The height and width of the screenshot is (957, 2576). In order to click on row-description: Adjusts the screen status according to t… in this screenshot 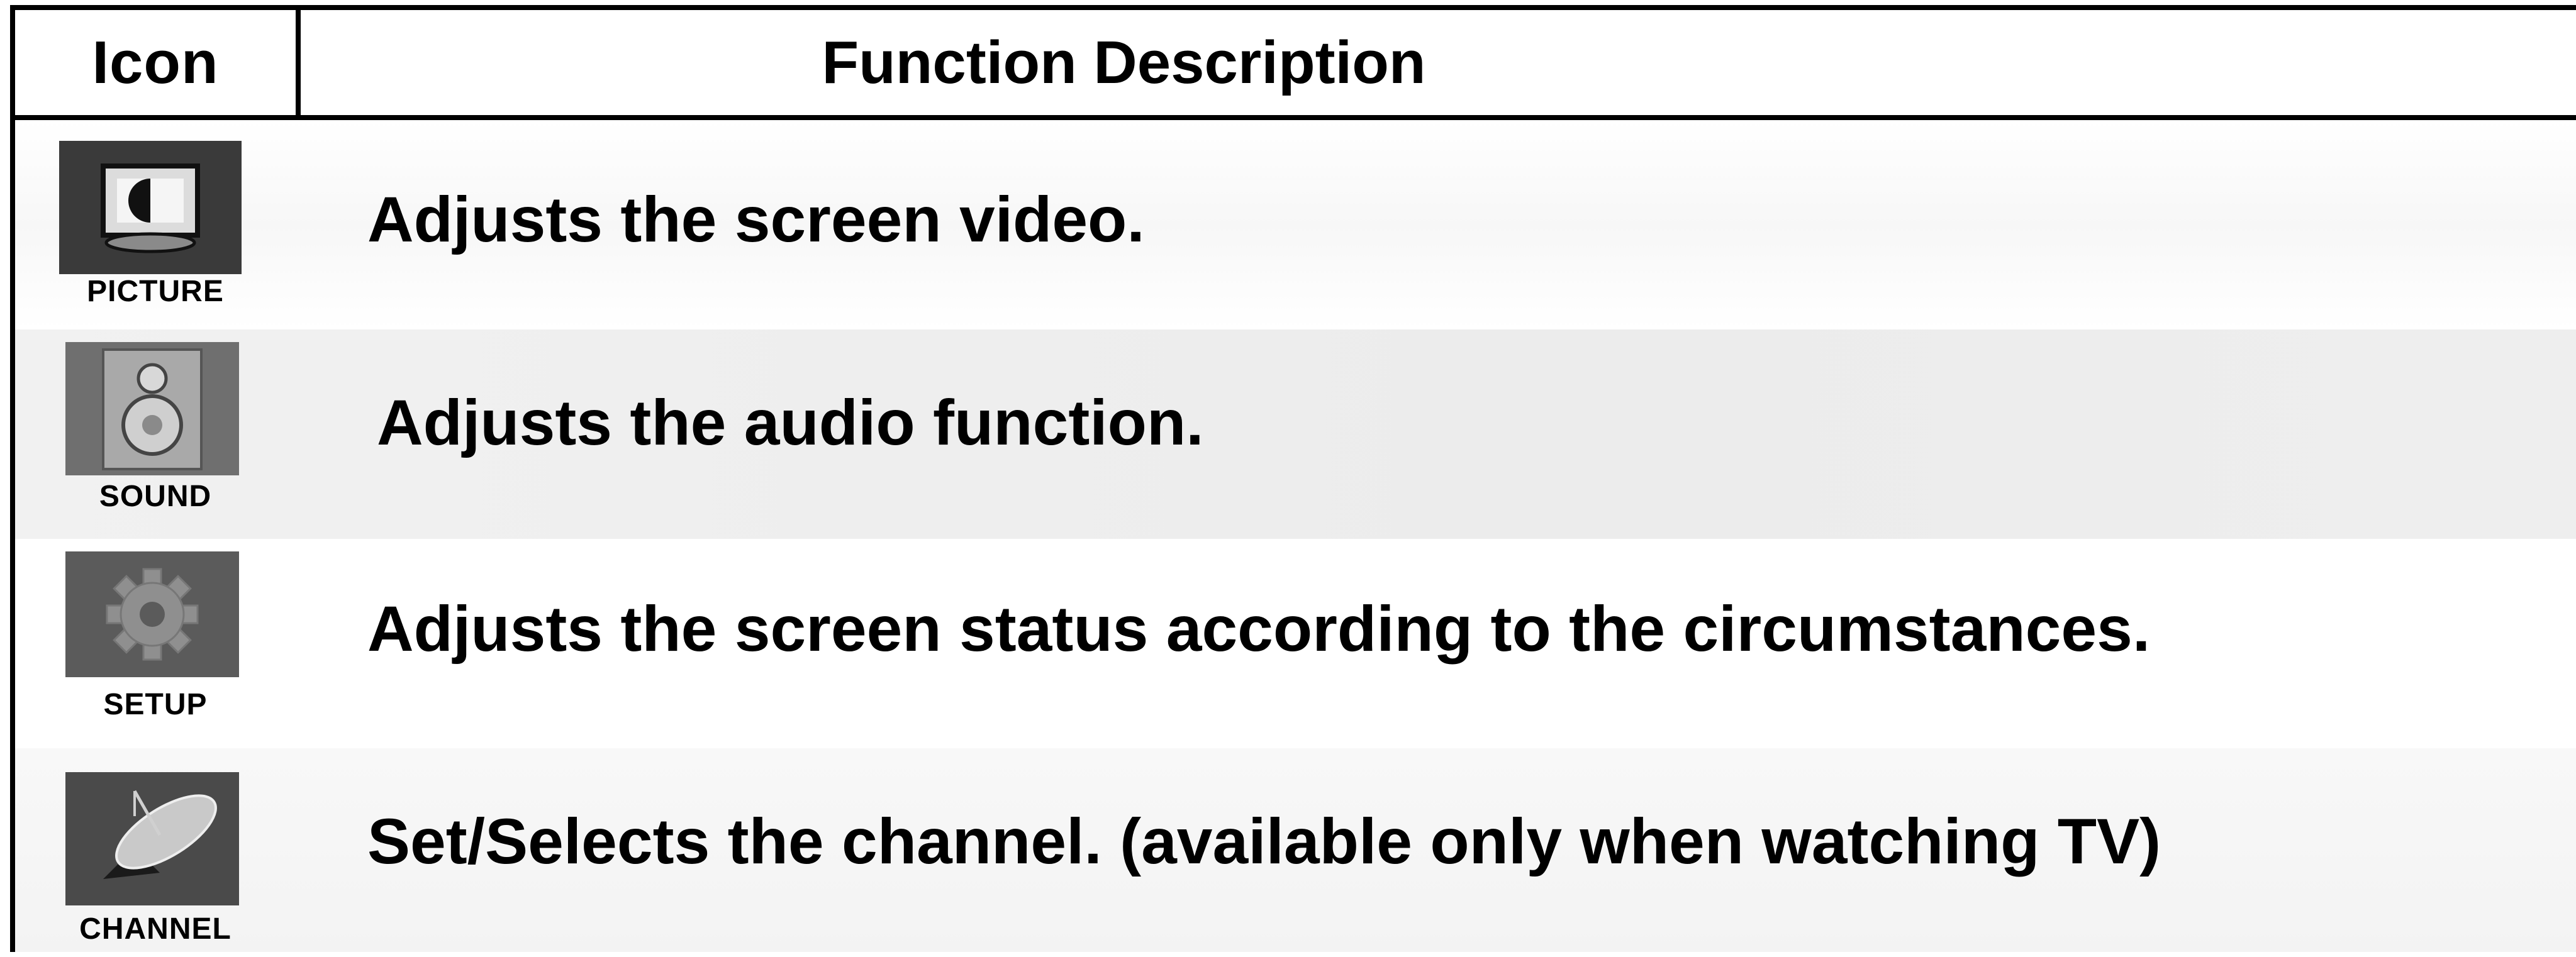, I will do `click(1259, 629)`.